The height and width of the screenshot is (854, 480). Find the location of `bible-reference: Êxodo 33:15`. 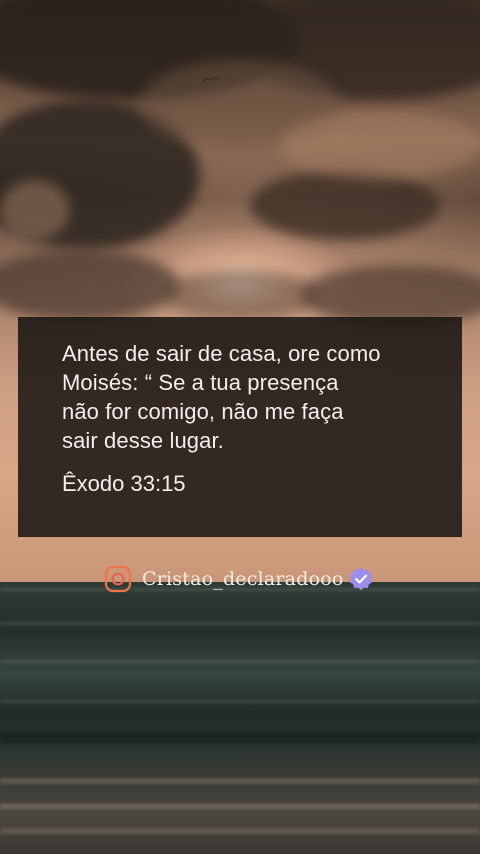

bible-reference: Êxodo 33:15 is located at coordinates (124, 483).